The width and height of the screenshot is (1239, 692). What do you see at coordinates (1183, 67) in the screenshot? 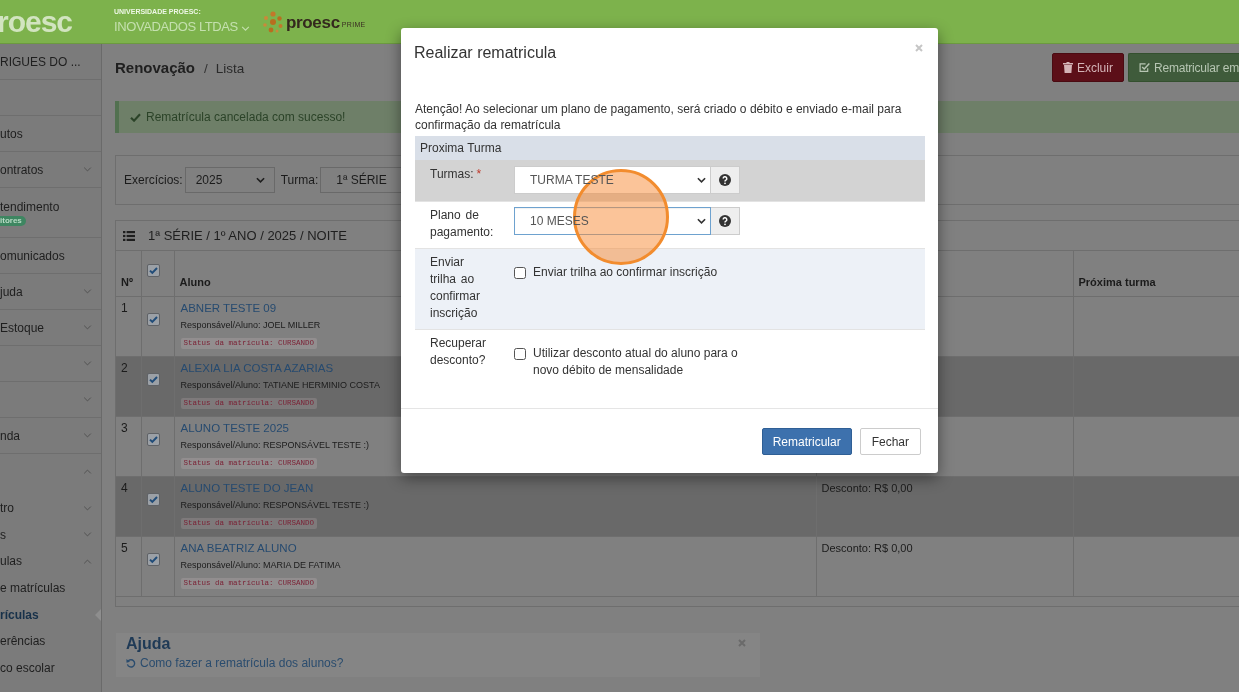
I see `reenroll-button: Rematricular em` at bounding box center [1183, 67].